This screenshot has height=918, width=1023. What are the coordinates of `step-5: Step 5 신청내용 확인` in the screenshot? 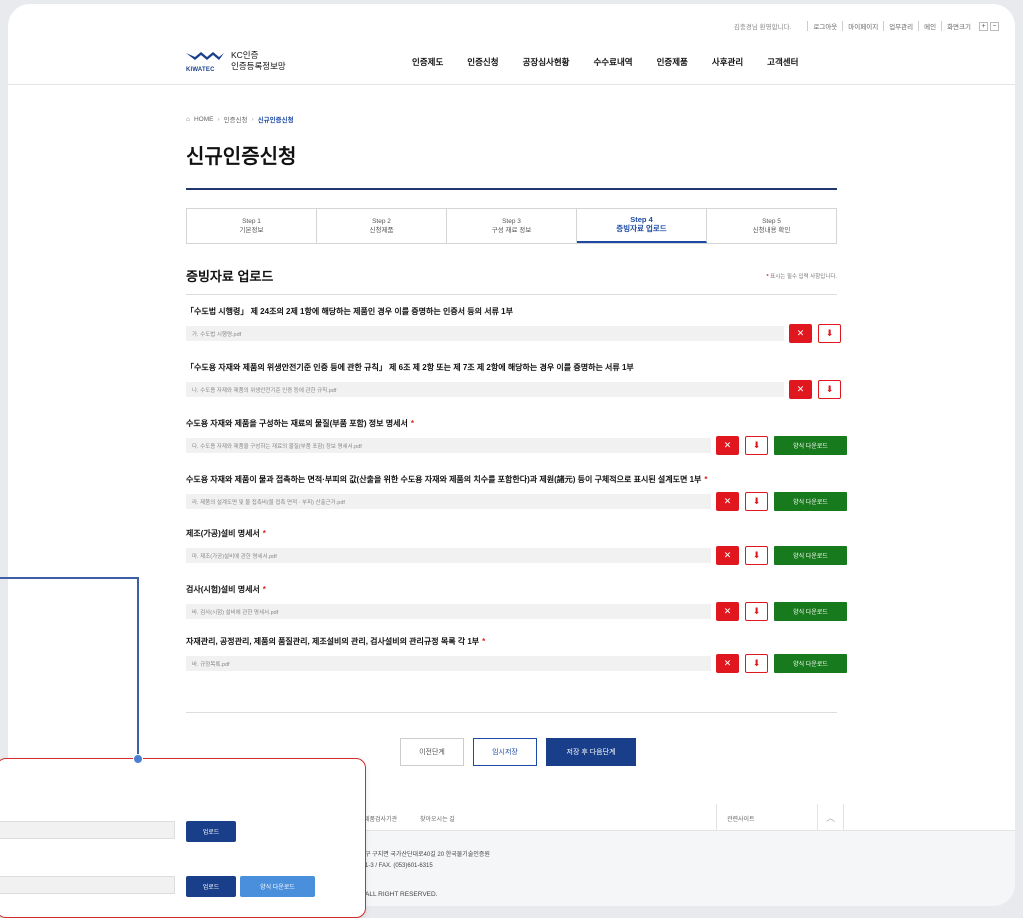 It's located at (771, 226).